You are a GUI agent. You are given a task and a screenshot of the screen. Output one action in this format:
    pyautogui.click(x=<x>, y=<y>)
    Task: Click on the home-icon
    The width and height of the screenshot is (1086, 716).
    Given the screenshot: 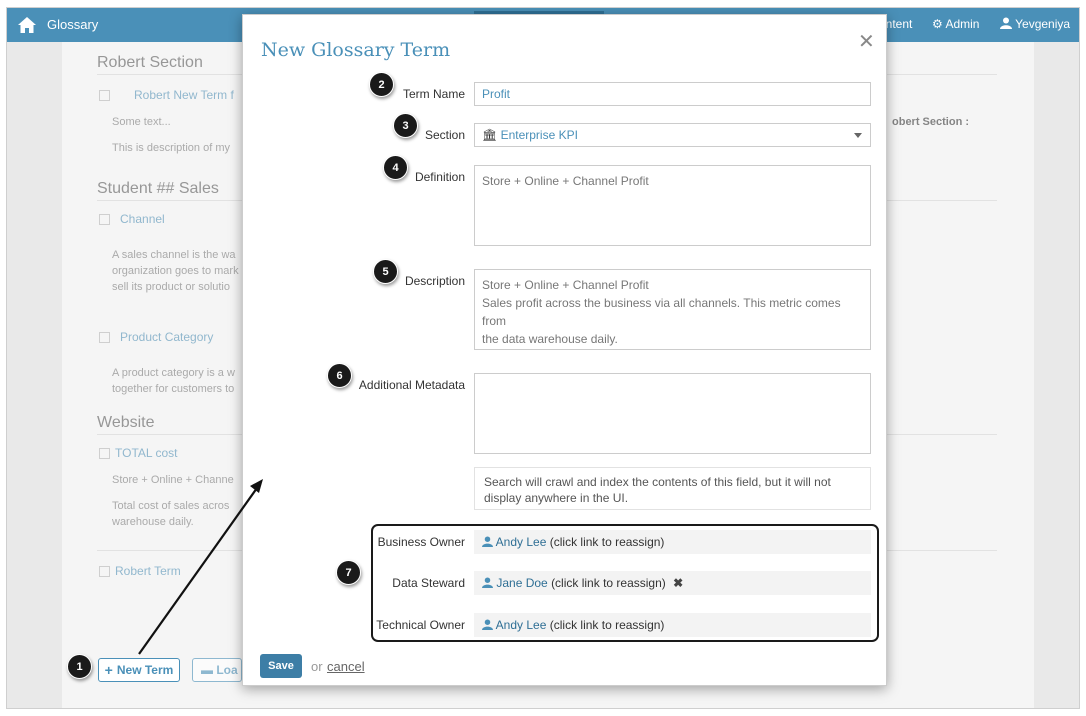 What is the action you would take?
    pyautogui.click(x=27, y=25)
    